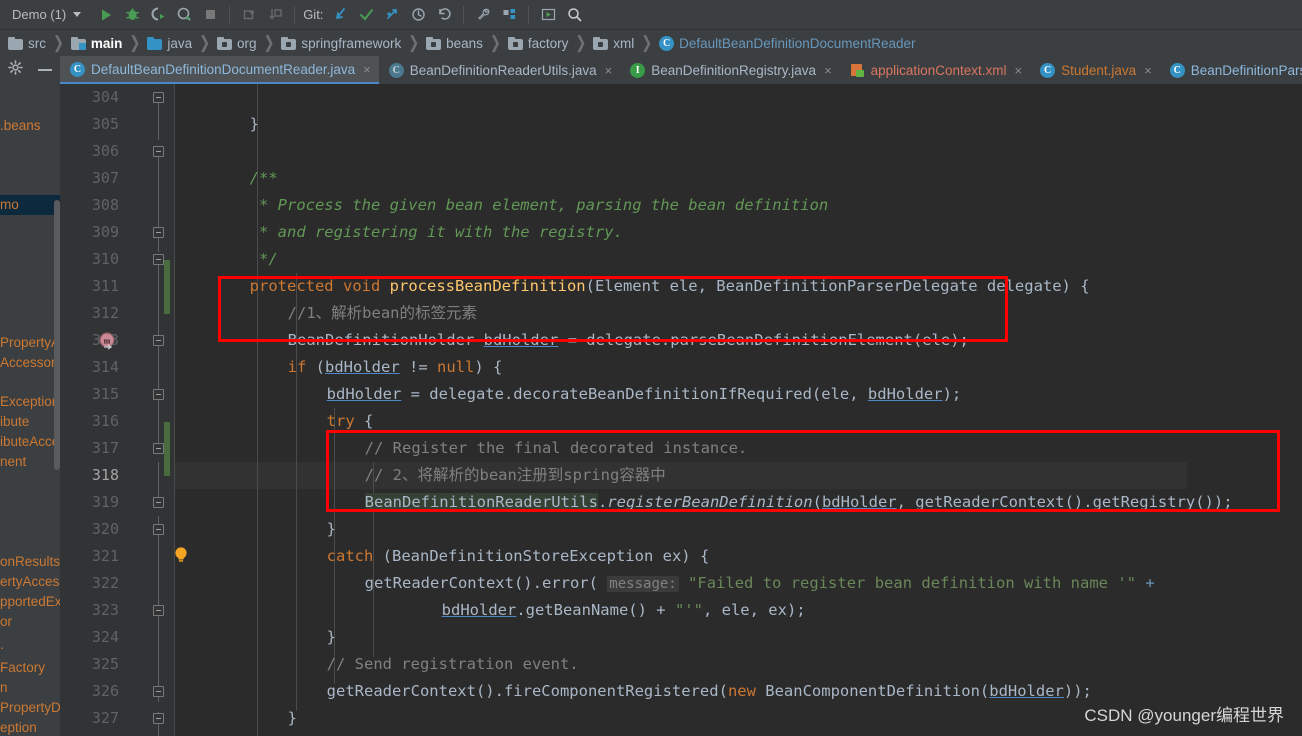  What do you see at coordinates (787, 43) in the screenshot?
I see `breadcrumb-item-class: C DefaultBeanDefinitionDocumentReader` at bounding box center [787, 43].